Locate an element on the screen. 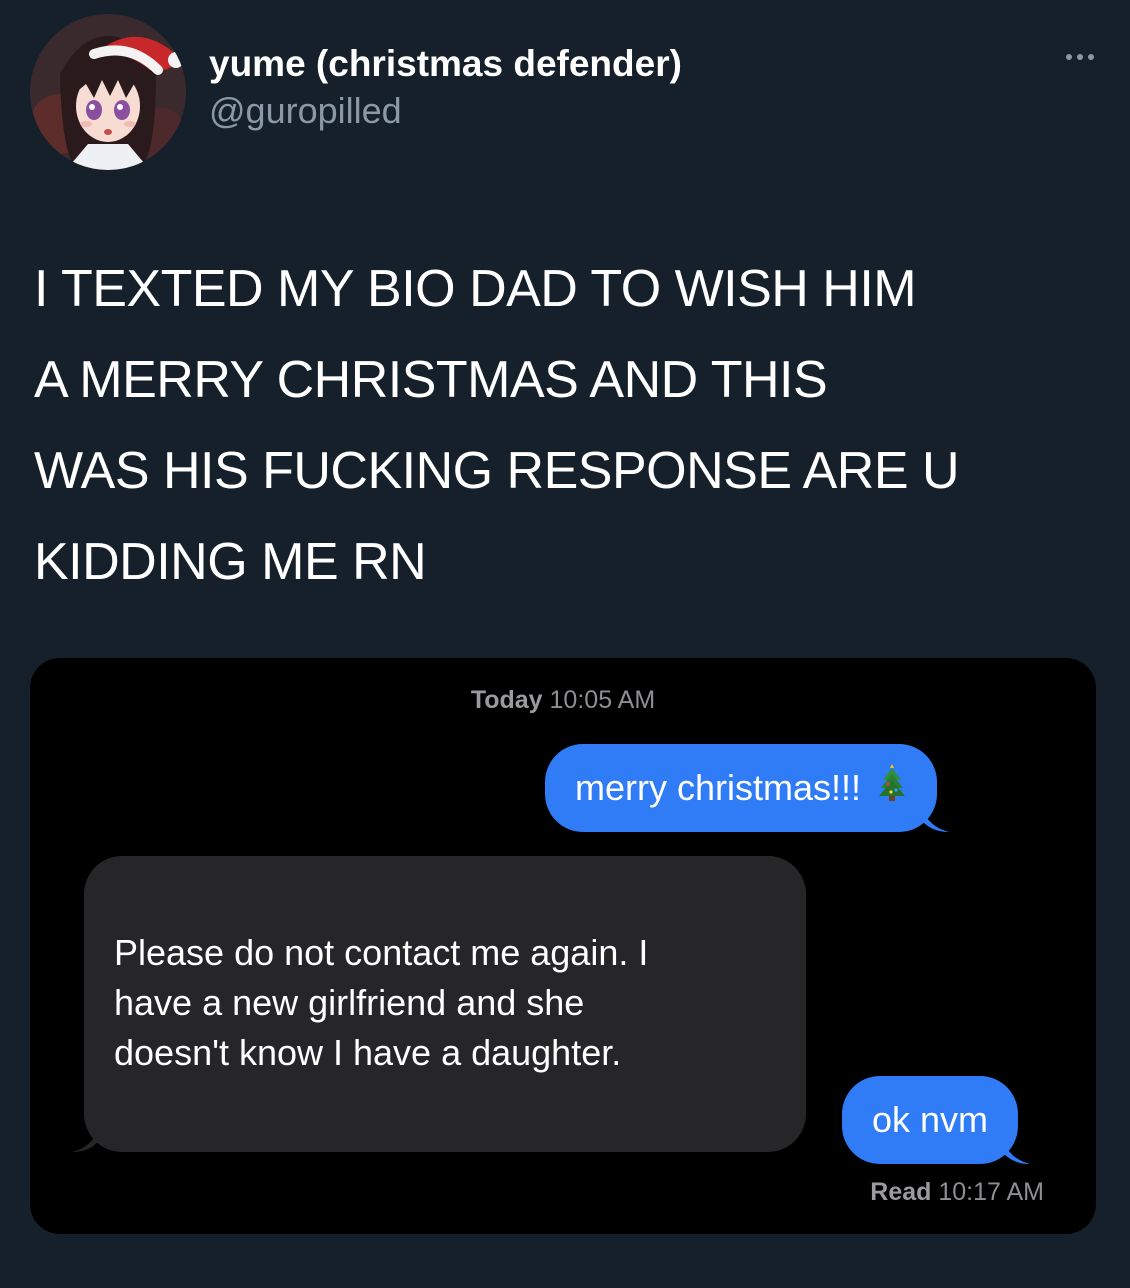 The image size is (1130, 1288). avatar is located at coordinates (108, 92).